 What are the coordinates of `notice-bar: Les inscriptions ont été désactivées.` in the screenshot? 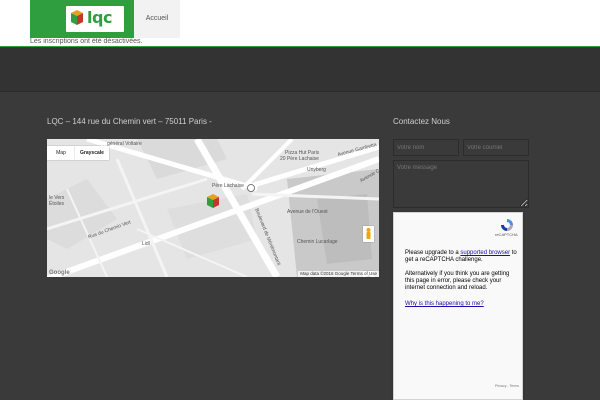 It's located at (300, 42).